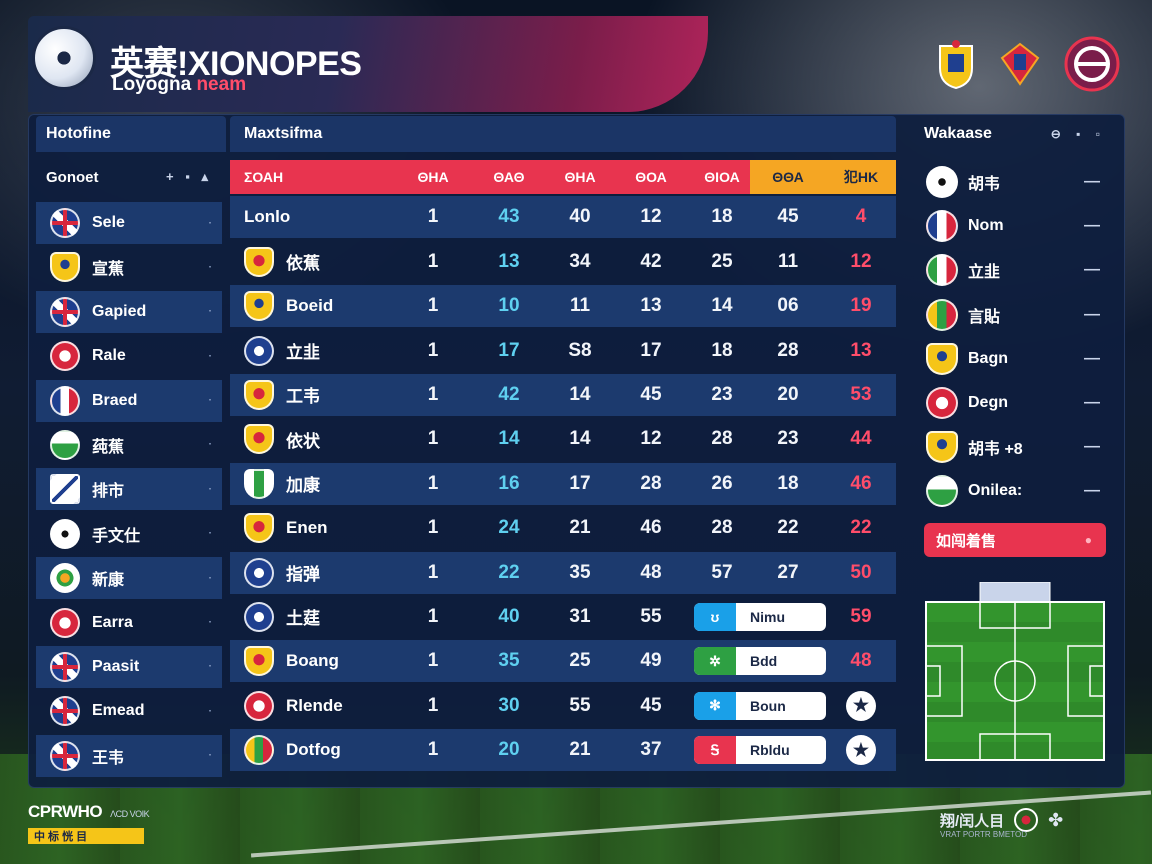 Image resolution: width=1152 pixels, height=864 pixels. Describe the element at coordinates (580, 350) in the screenshot. I see `stat-cell: S8` at that location.